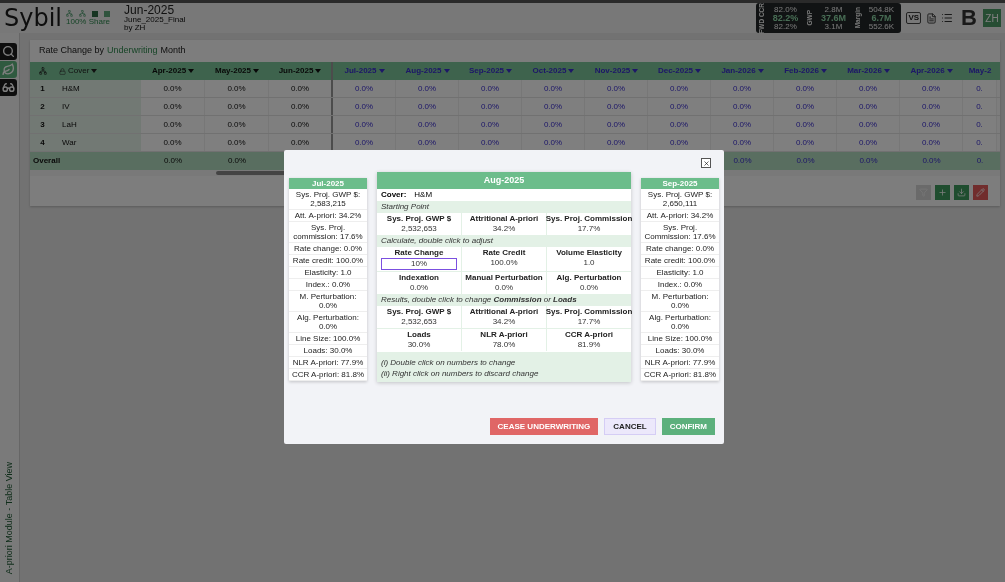 The height and width of the screenshot is (582, 1005). What do you see at coordinates (8, 87) in the screenshot?
I see `glasses-icon` at bounding box center [8, 87].